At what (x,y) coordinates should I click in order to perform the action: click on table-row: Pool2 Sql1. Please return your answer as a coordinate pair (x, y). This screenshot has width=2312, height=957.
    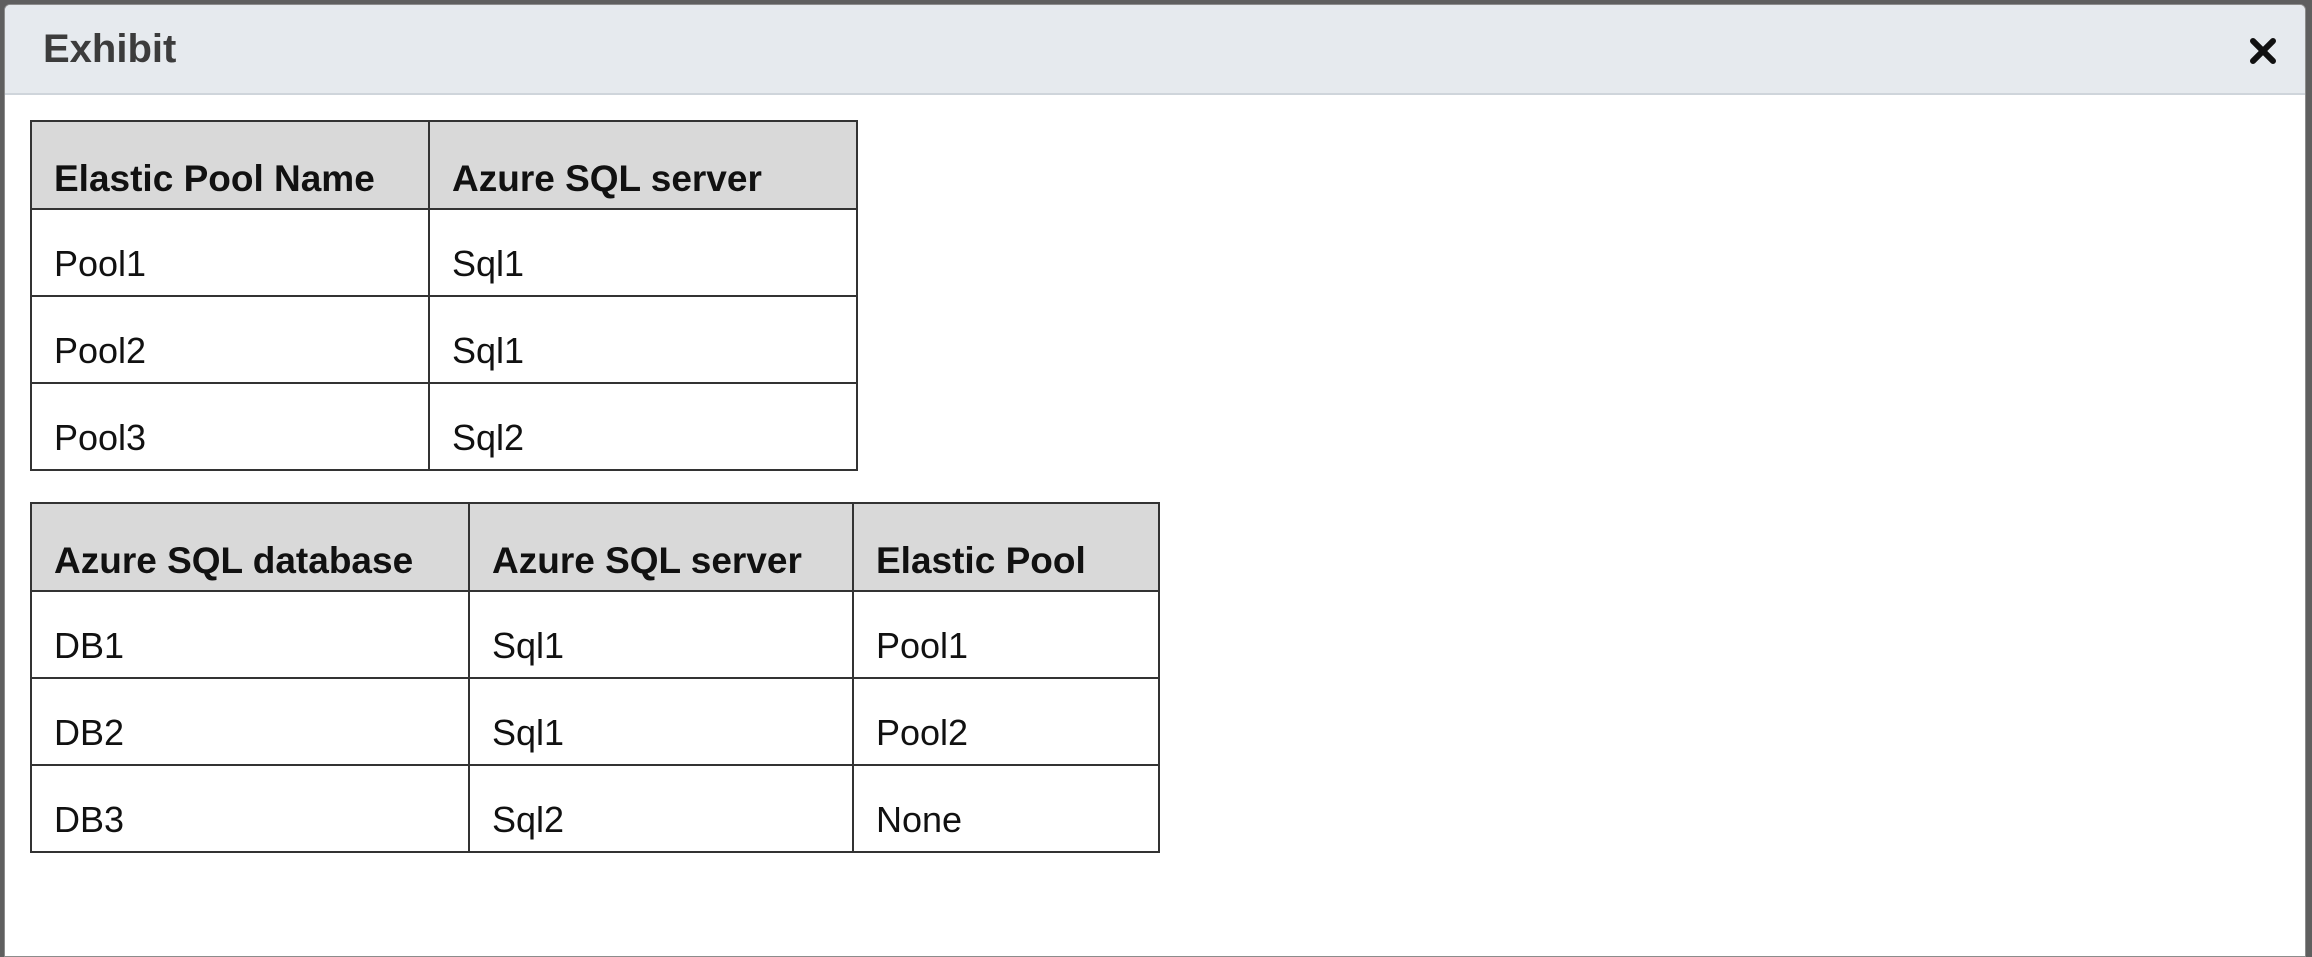
    Looking at the image, I should click on (444, 339).